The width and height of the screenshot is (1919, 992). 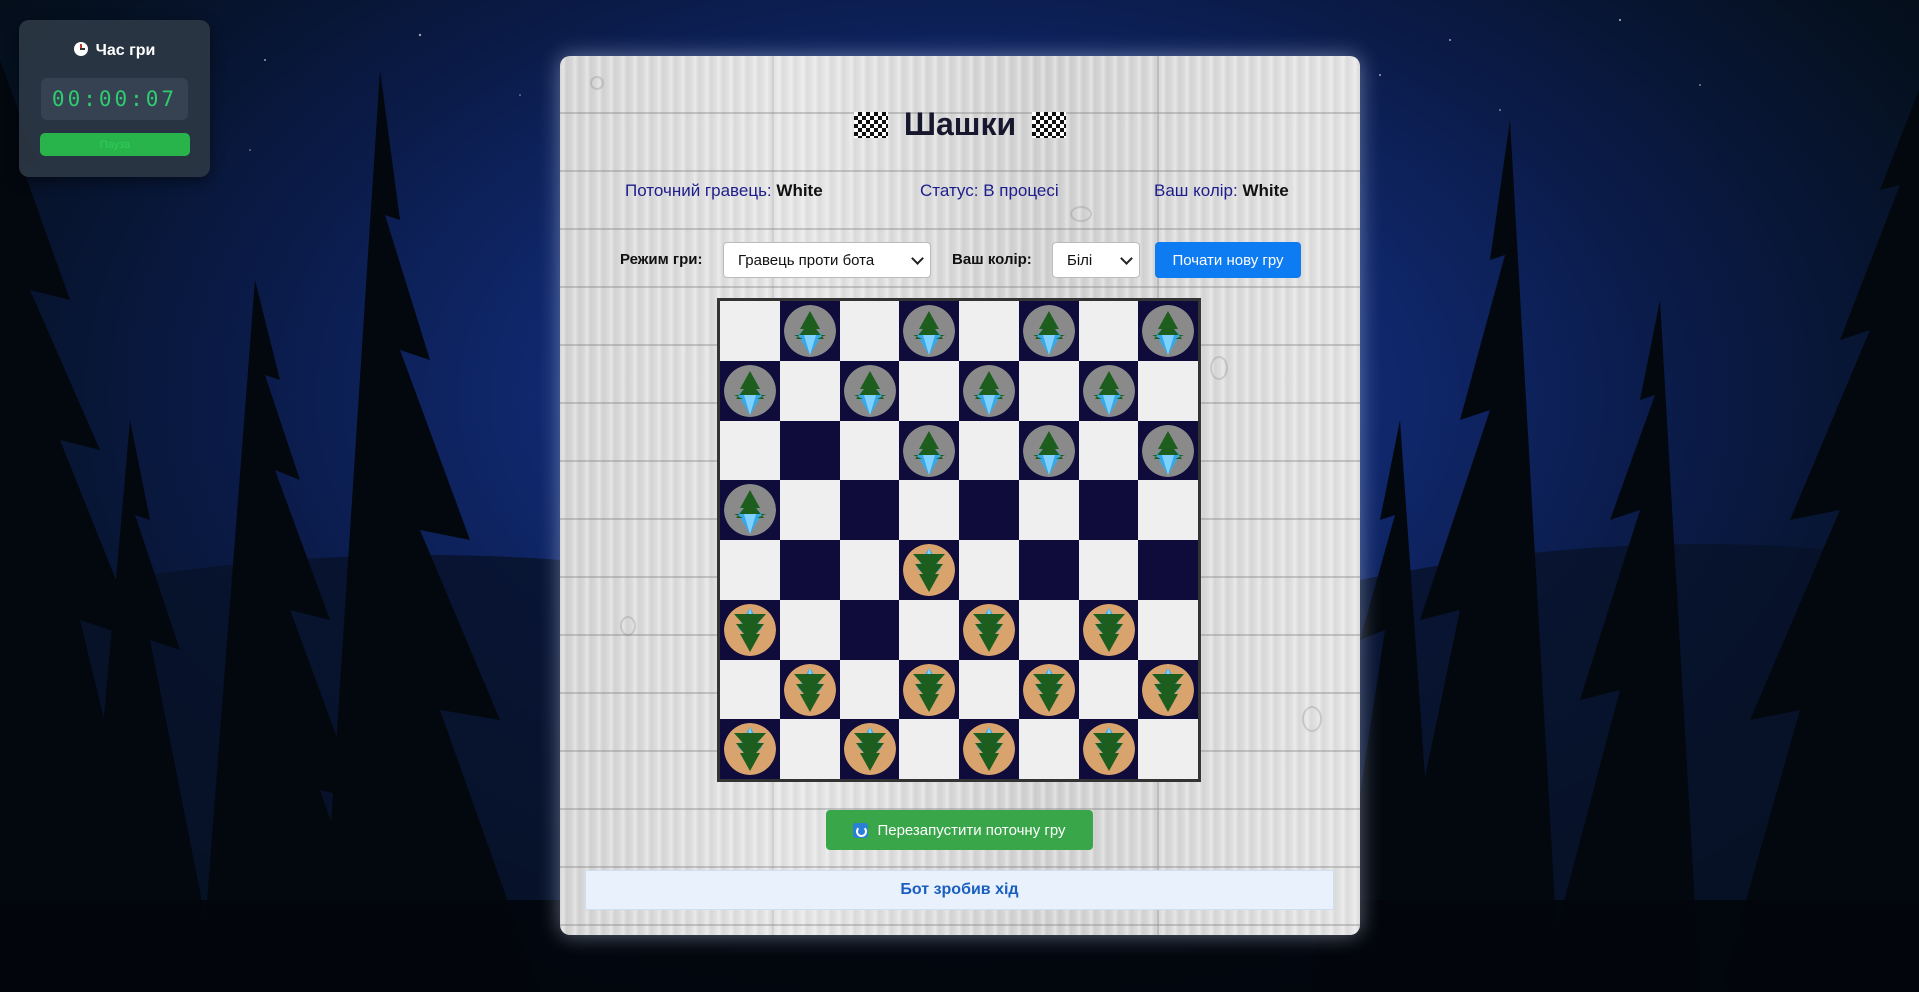 I want to click on checkered-flag-icon, so click(x=1049, y=125).